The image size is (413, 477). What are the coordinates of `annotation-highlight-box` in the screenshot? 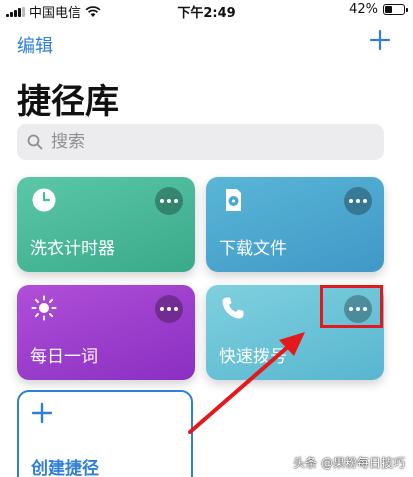 It's located at (351, 306).